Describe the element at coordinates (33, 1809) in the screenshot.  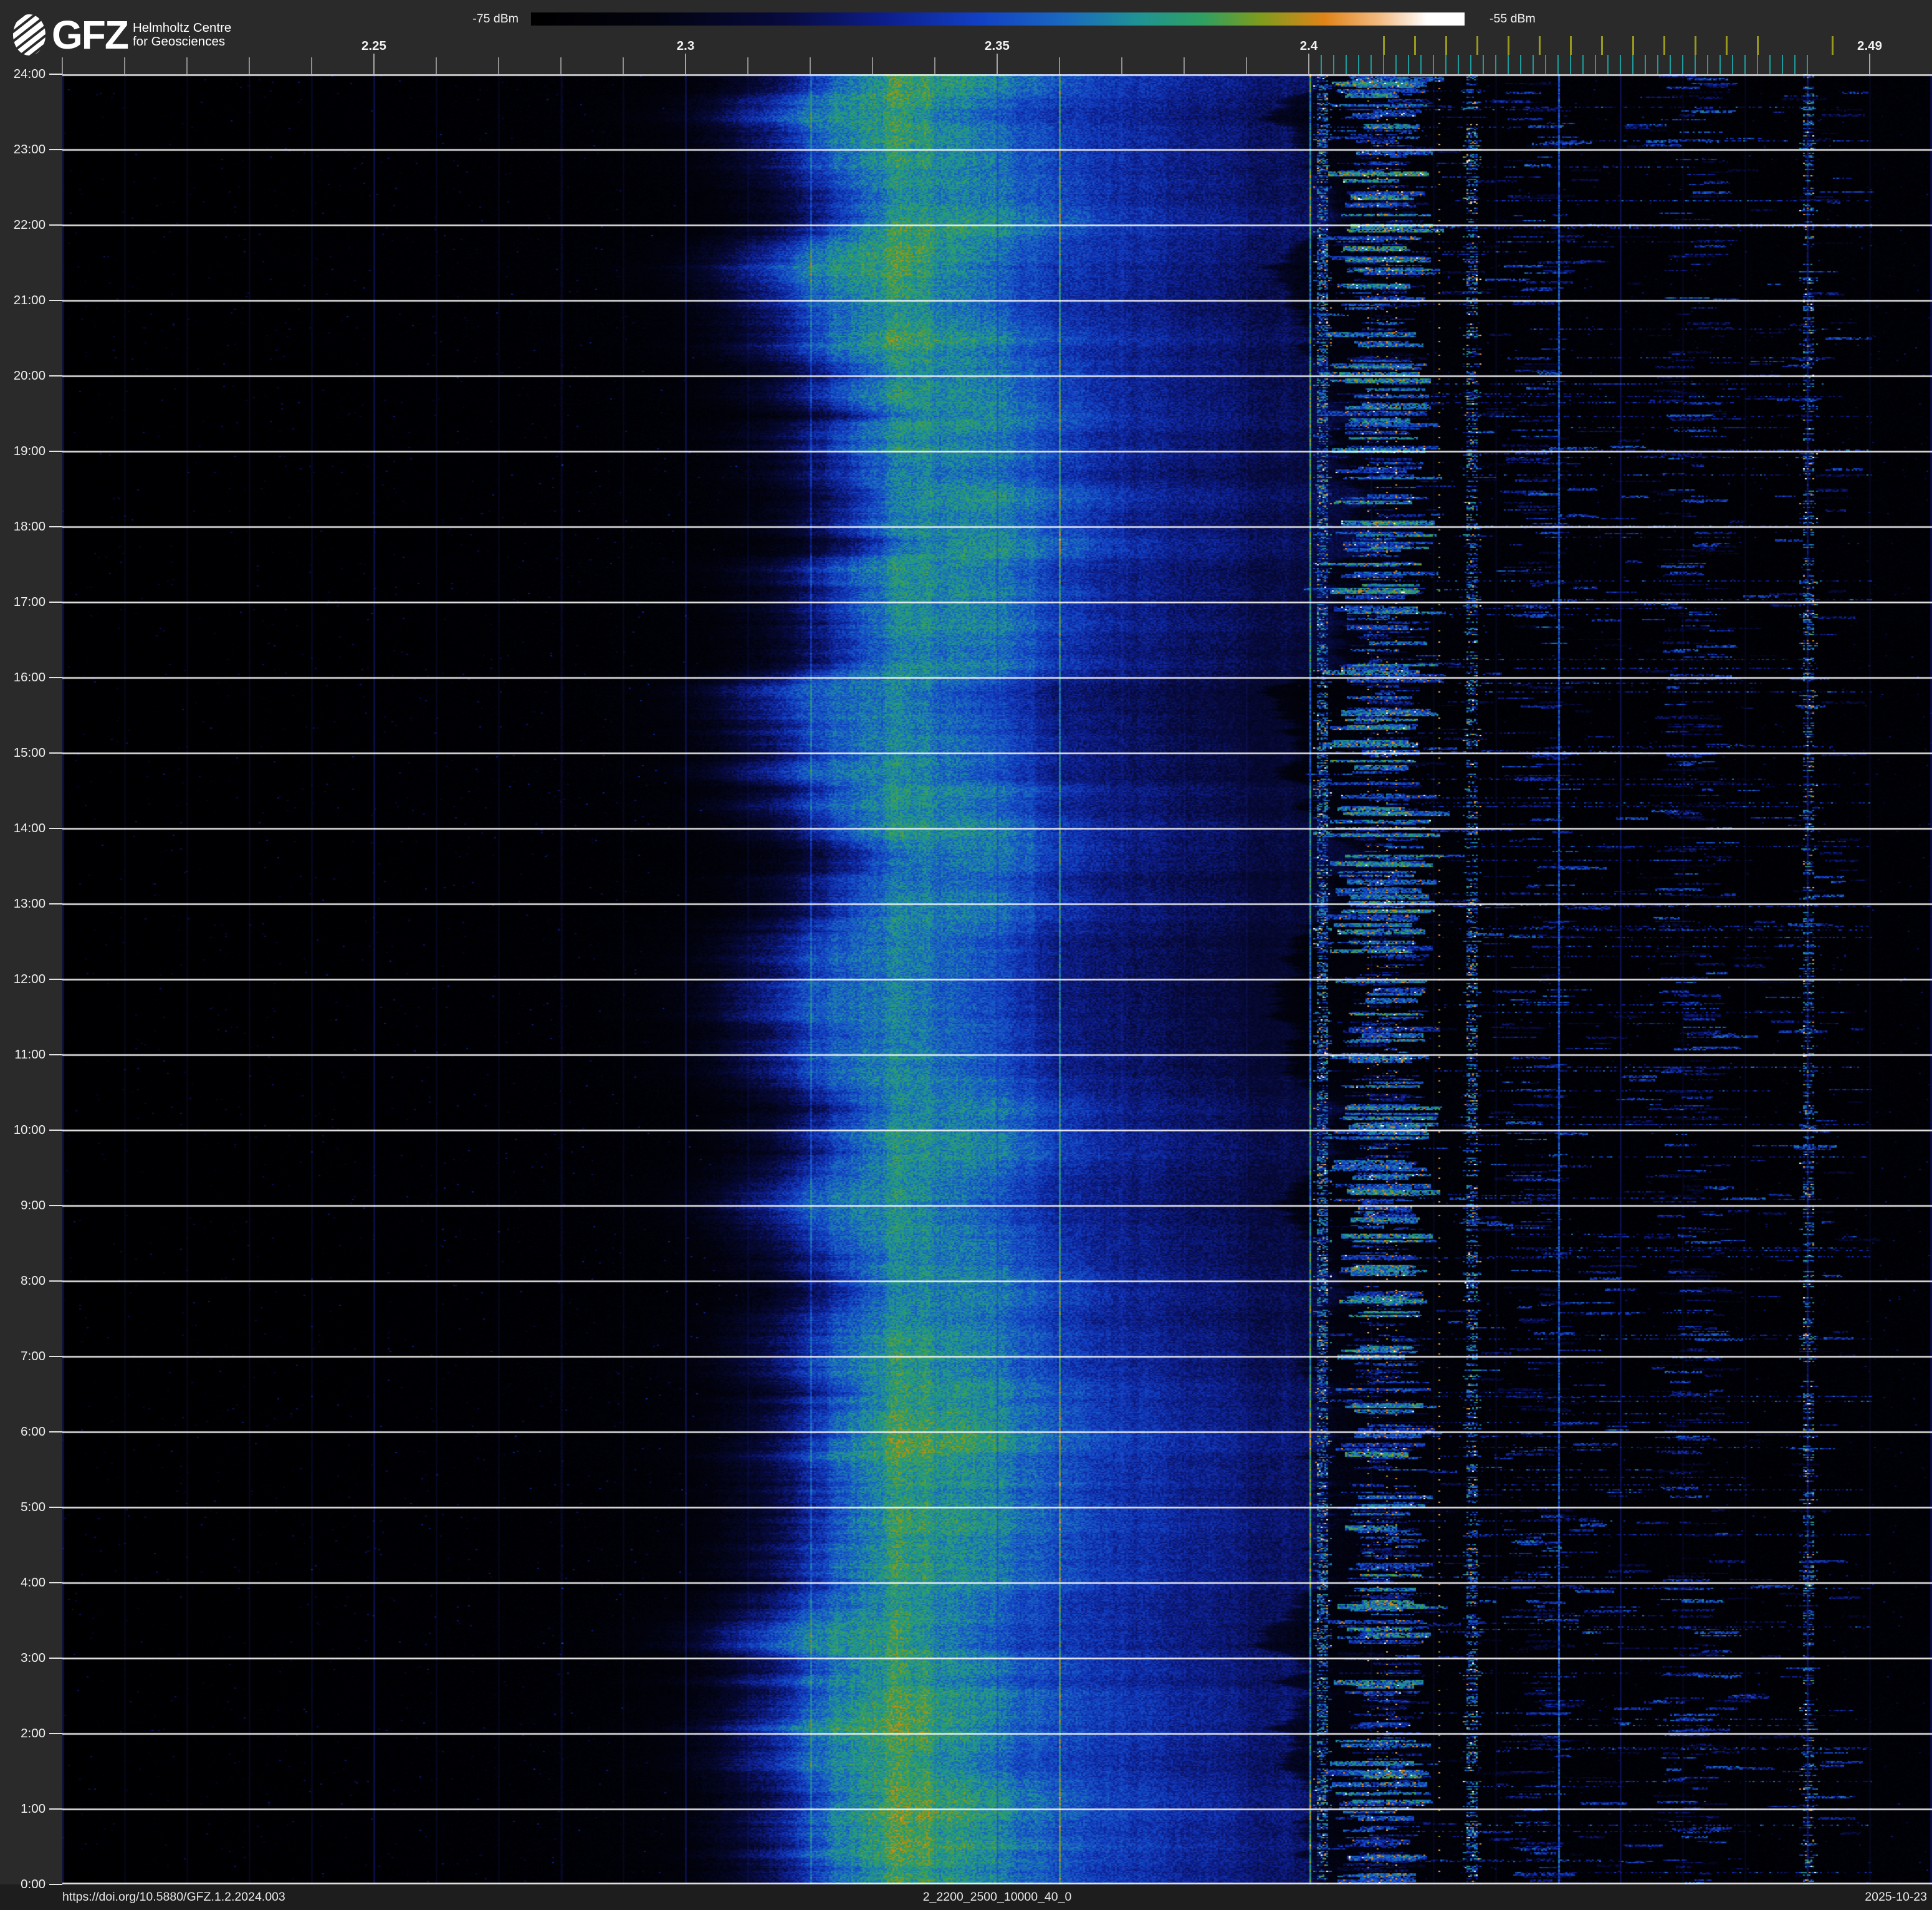
I see `time-axis-label: 1:00` at that location.